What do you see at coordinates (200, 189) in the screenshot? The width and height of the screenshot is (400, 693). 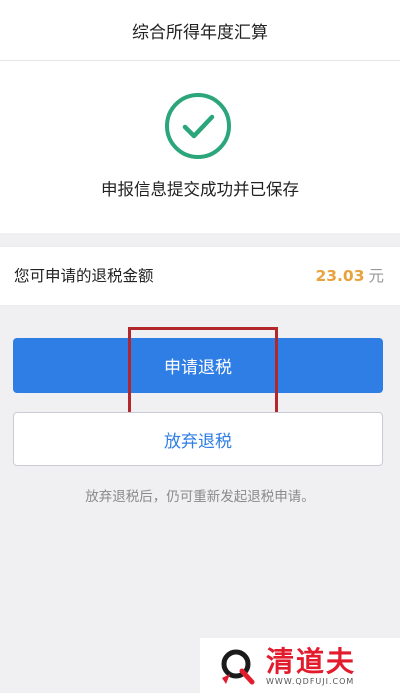 I see `success-message: 申报信息提交成功并已保存` at bounding box center [200, 189].